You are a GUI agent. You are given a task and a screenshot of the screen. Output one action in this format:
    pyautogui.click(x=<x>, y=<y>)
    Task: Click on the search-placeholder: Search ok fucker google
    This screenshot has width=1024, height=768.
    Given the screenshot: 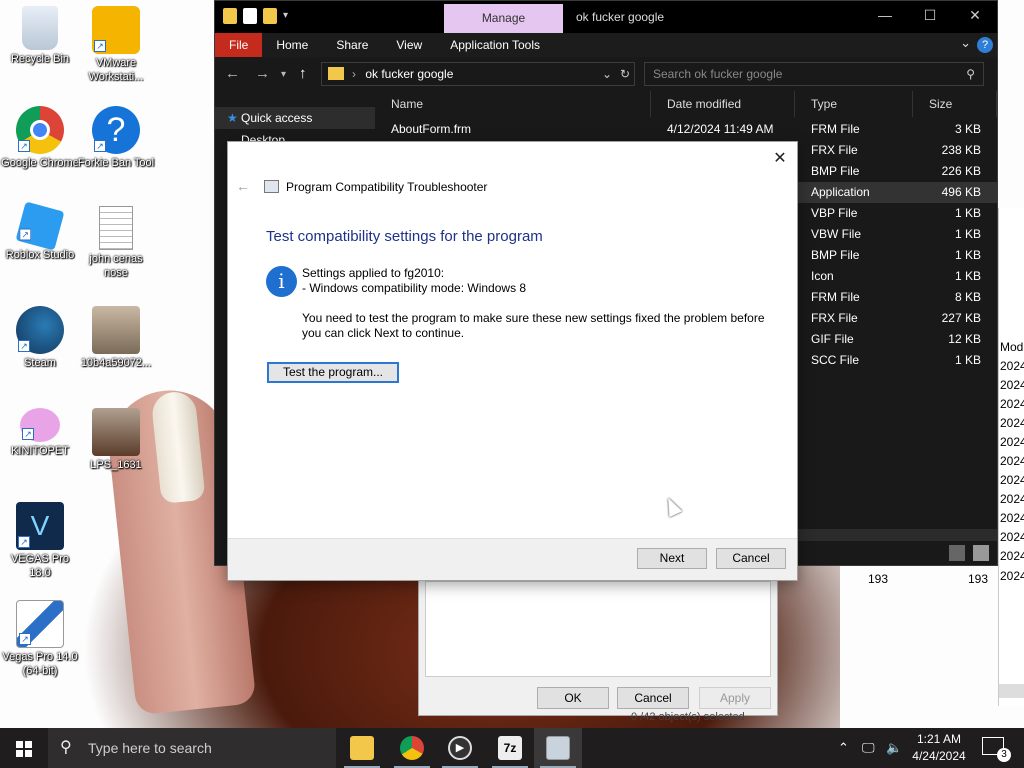 What is the action you would take?
    pyautogui.click(x=718, y=74)
    